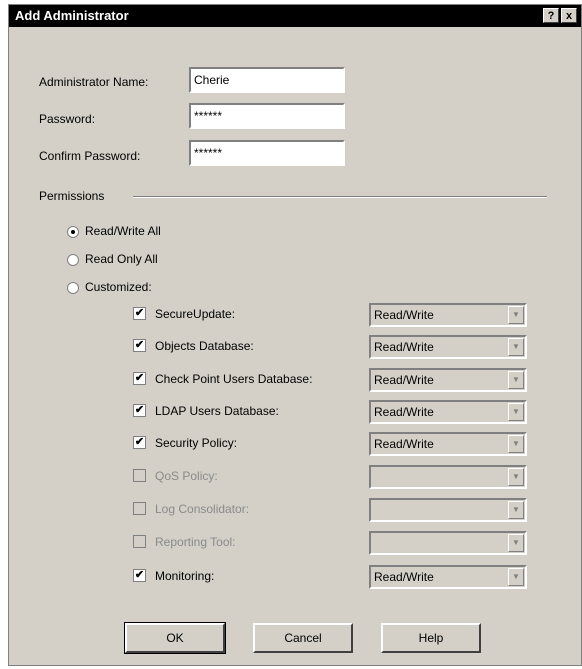 The height and width of the screenshot is (669, 582). I want to click on ldap-users-database-select-value: Read/Write, so click(404, 412).